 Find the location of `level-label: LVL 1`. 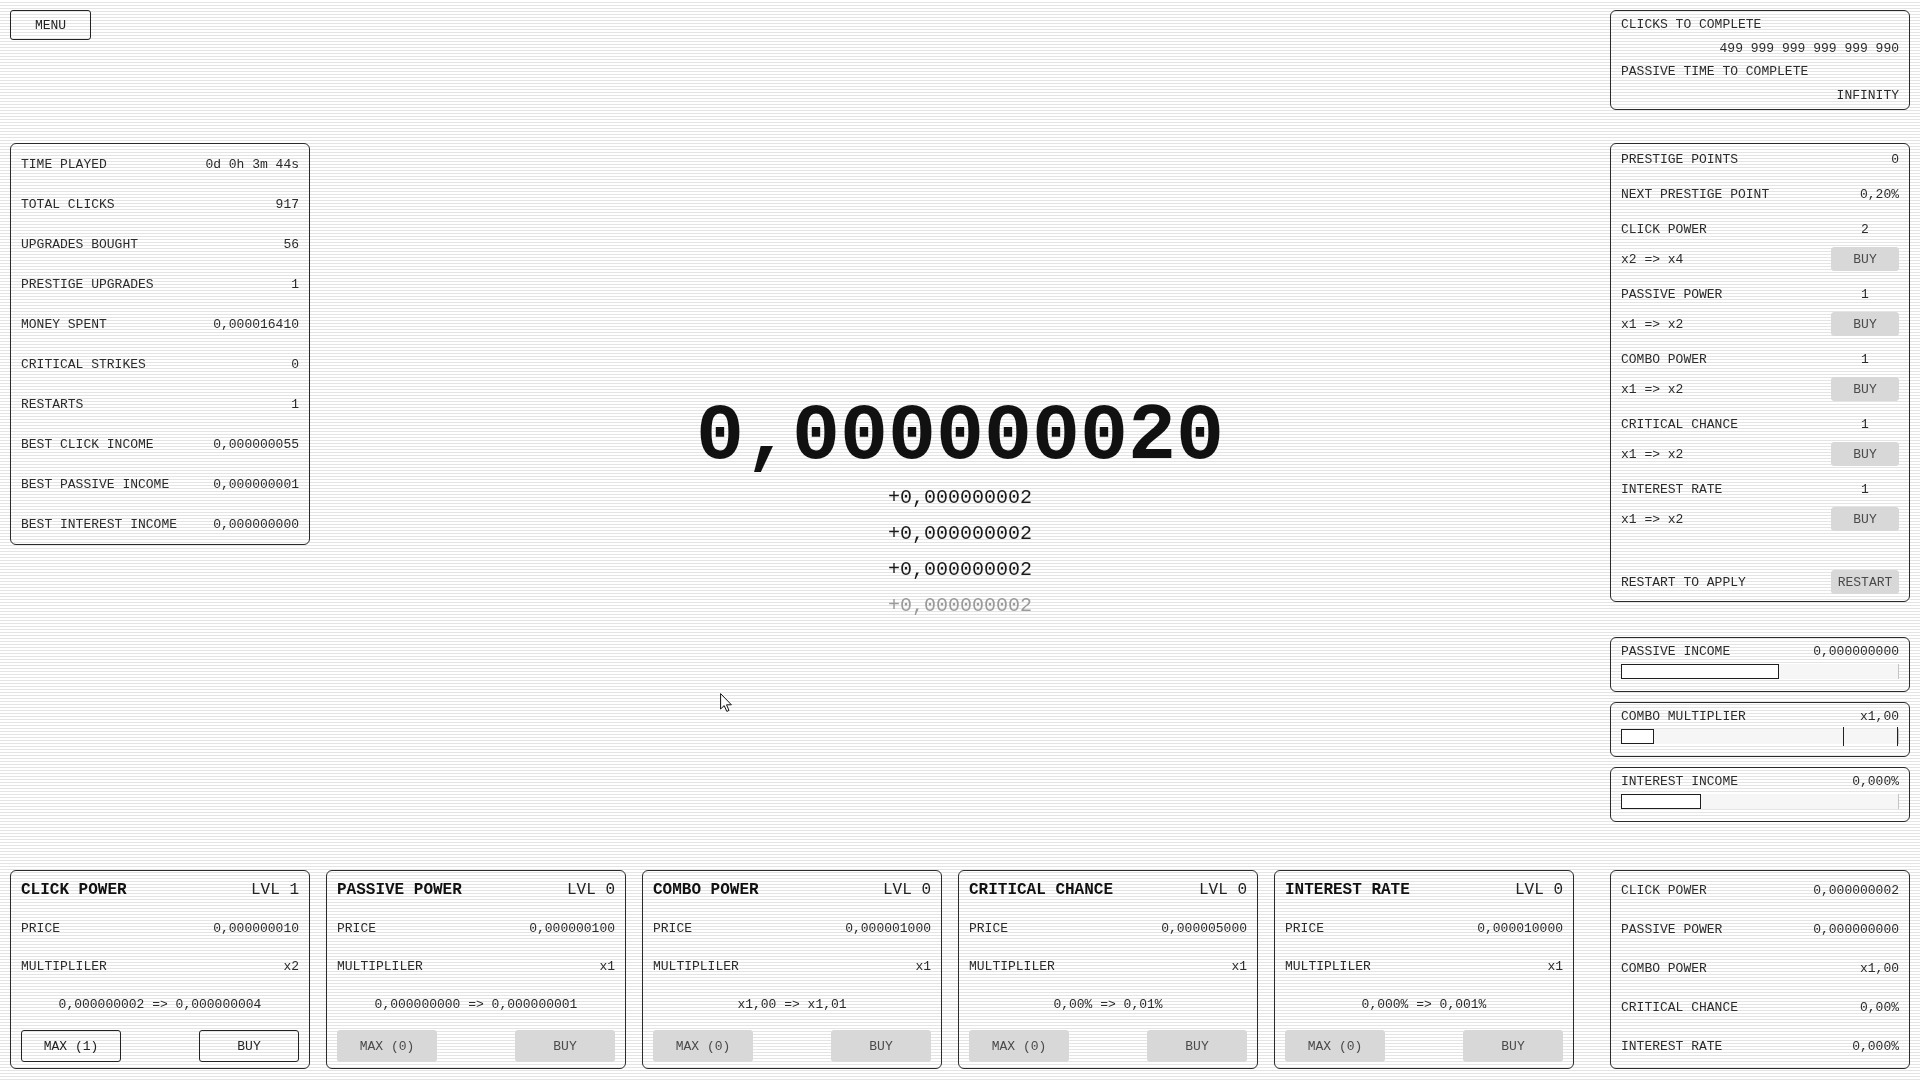

level-label: LVL 1 is located at coordinates (275, 890).